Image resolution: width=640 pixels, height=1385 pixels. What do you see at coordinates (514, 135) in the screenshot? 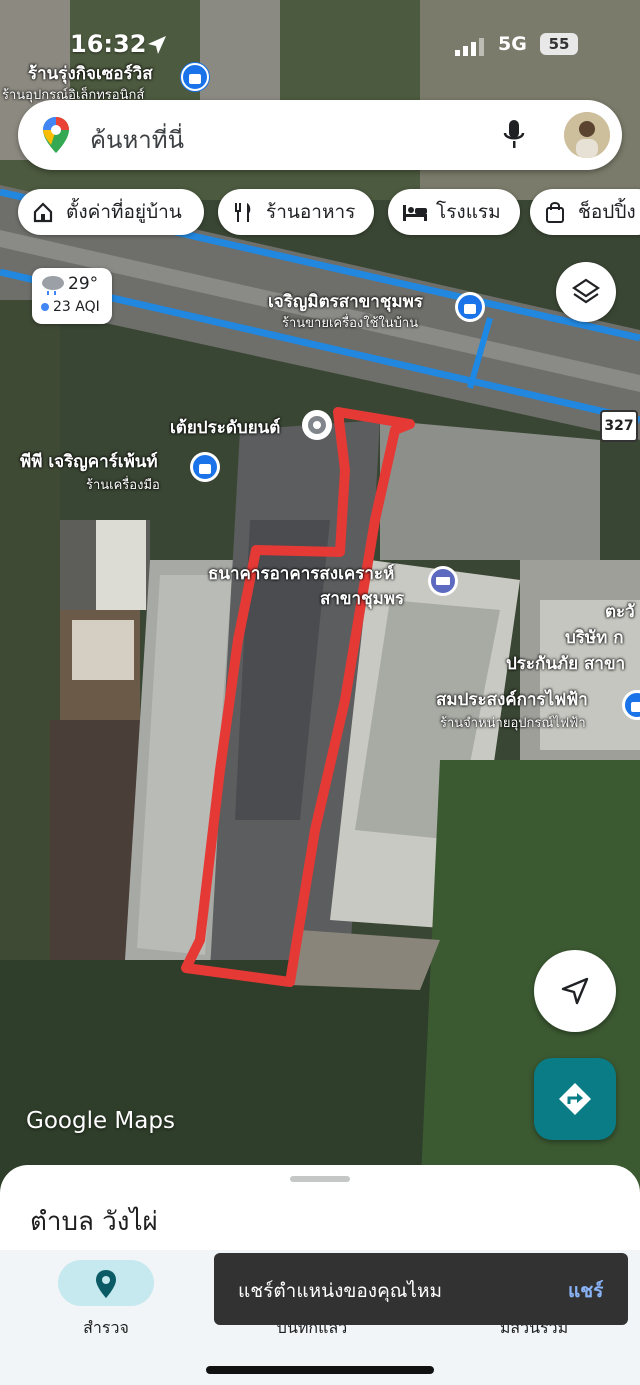
I see `microphone-icon` at bounding box center [514, 135].